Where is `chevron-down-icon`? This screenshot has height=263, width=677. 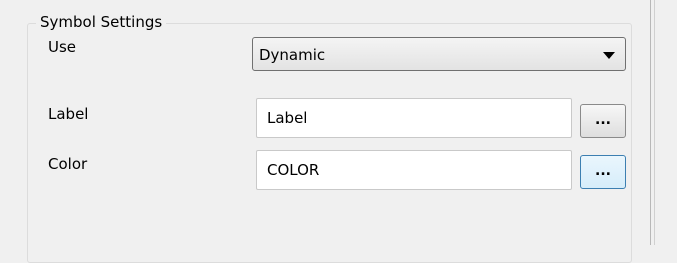 chevron-down-icon is located at coordinates (609, 55).